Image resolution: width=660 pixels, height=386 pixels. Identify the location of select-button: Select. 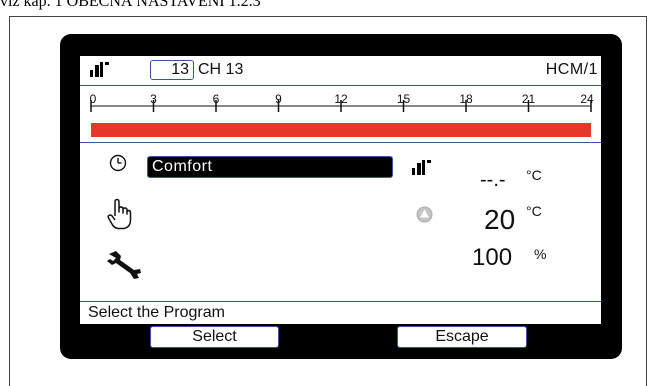
(214, 337).